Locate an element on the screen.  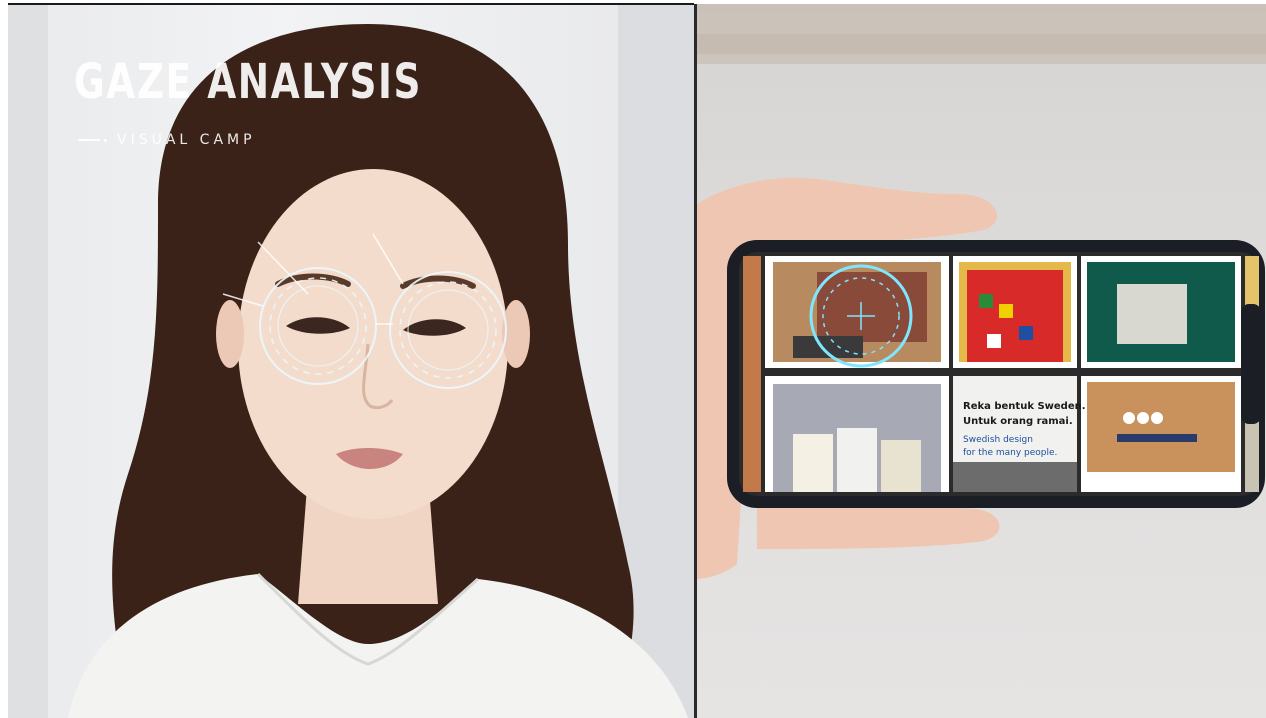
top-border is located at coordinates (351, 4).